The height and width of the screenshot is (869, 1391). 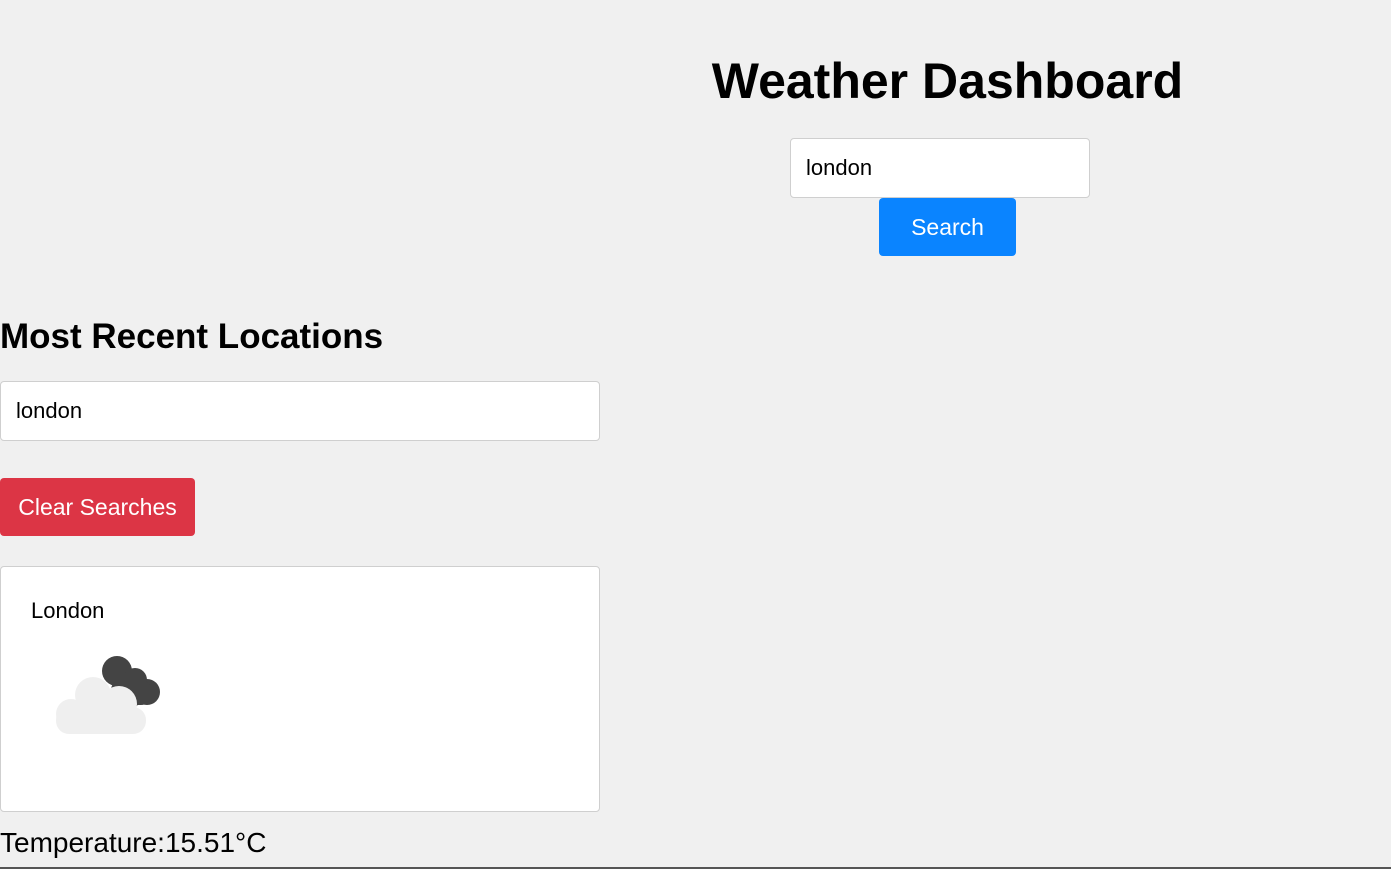 I want to click on search-button: Search, so click(x=947, y=227).